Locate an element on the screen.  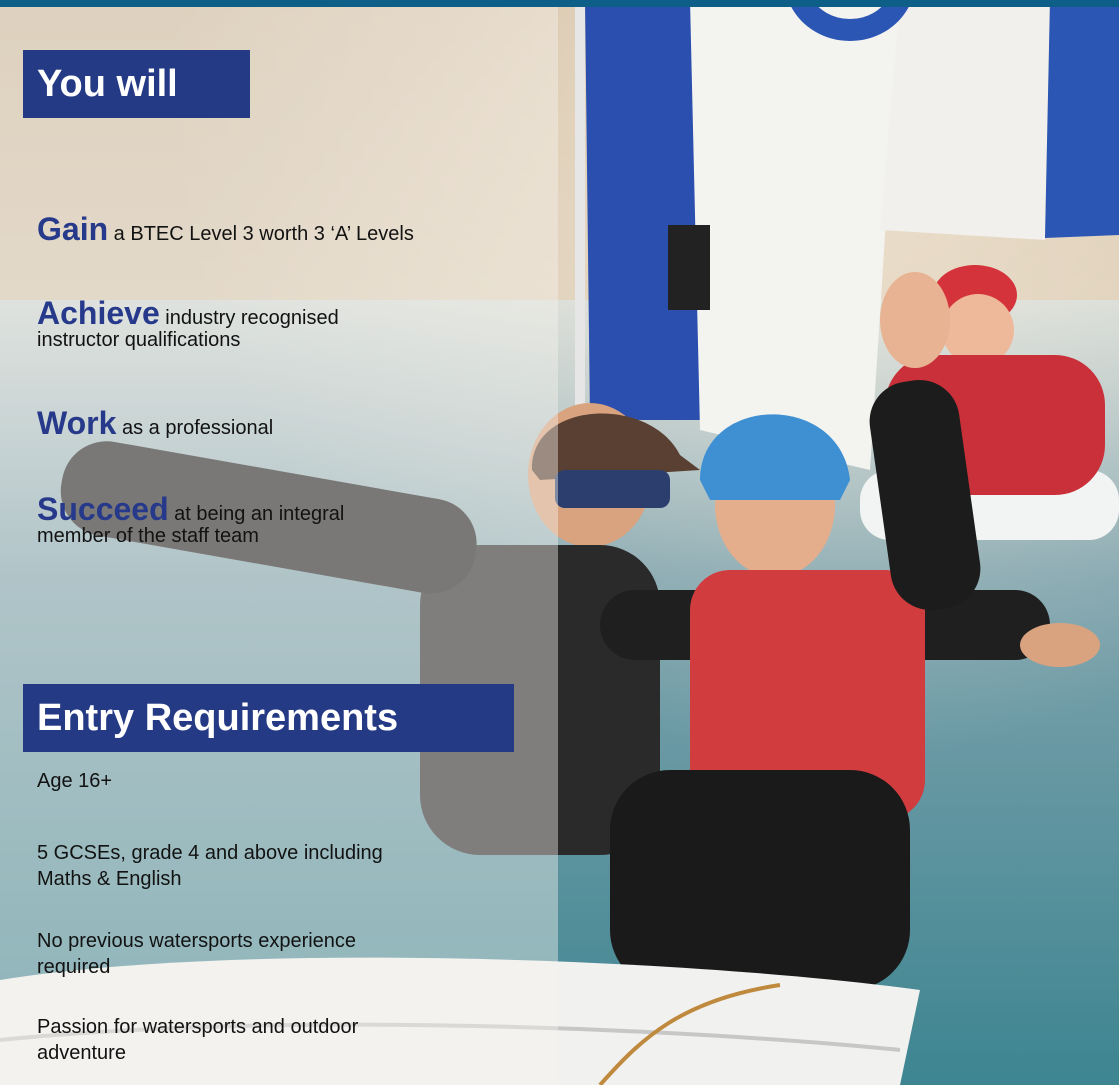
woman-legs is located at coordinates (760, 880).